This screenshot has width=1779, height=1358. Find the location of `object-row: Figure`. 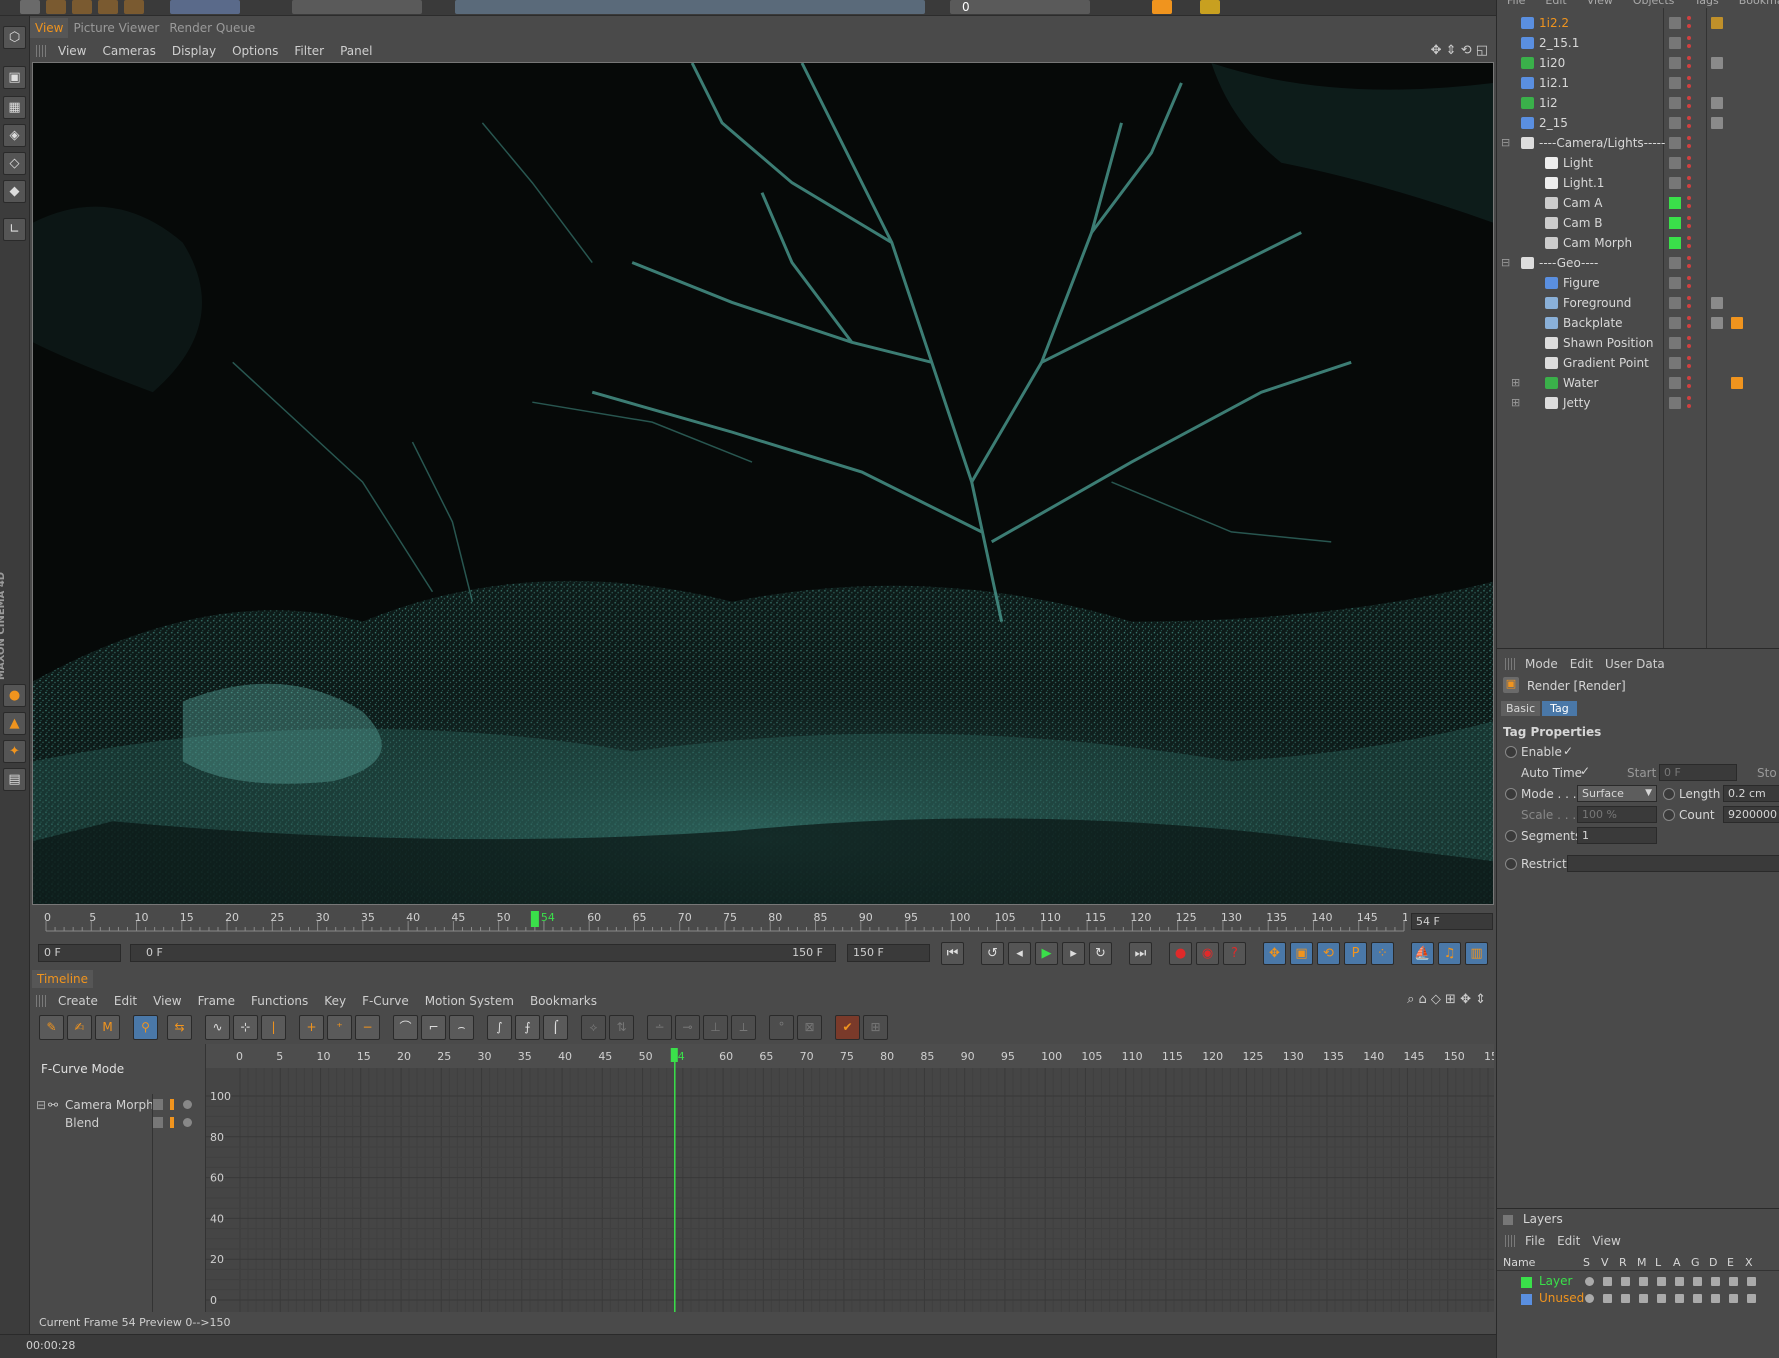

object-row: Figure is located at coordinates (1638, 283).